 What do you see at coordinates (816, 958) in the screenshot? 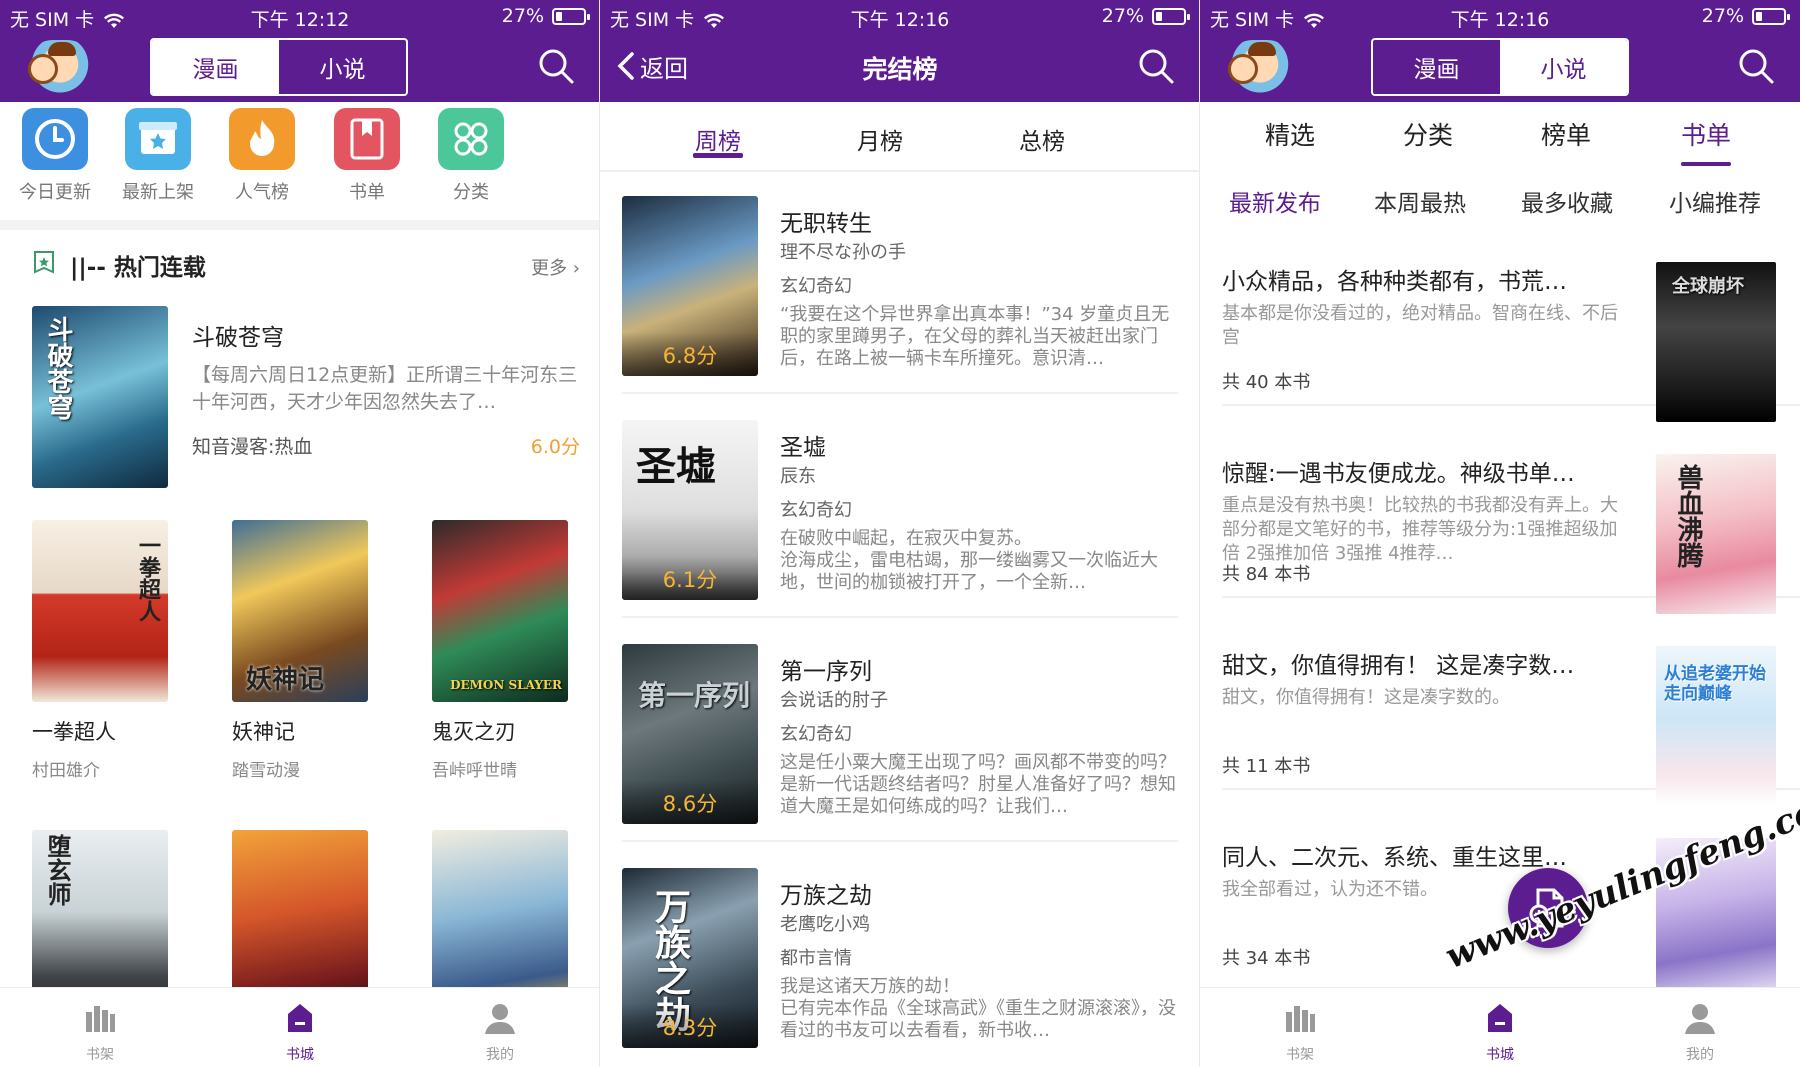
I see `book-genre: 都市言情` at bounding box center [816, 958].